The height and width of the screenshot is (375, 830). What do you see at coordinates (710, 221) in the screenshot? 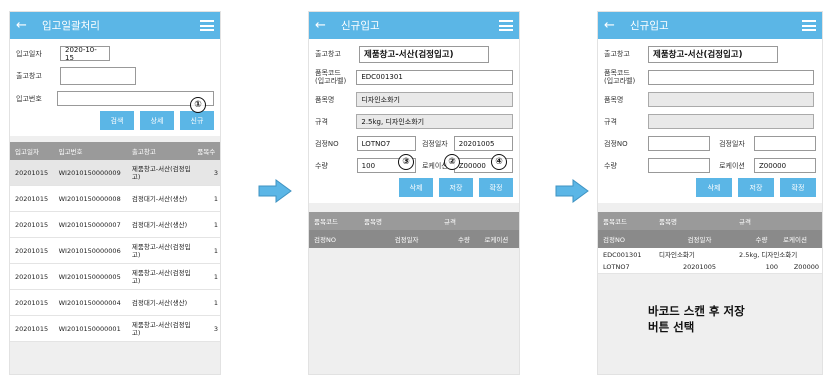
I see `table-header-top: 품목코드 품목명 규격` at bounding box center [710, 221].